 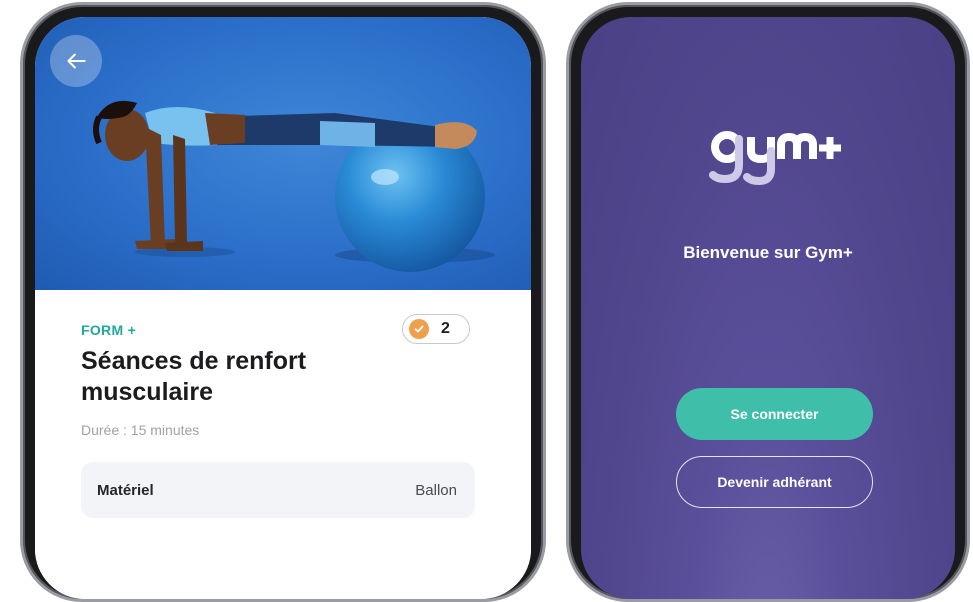 What do you see at coordinates (140, 430) in the screenshot?
I see `workout-duration: Durée : 15 minutes` at bounding box center [140, 430].